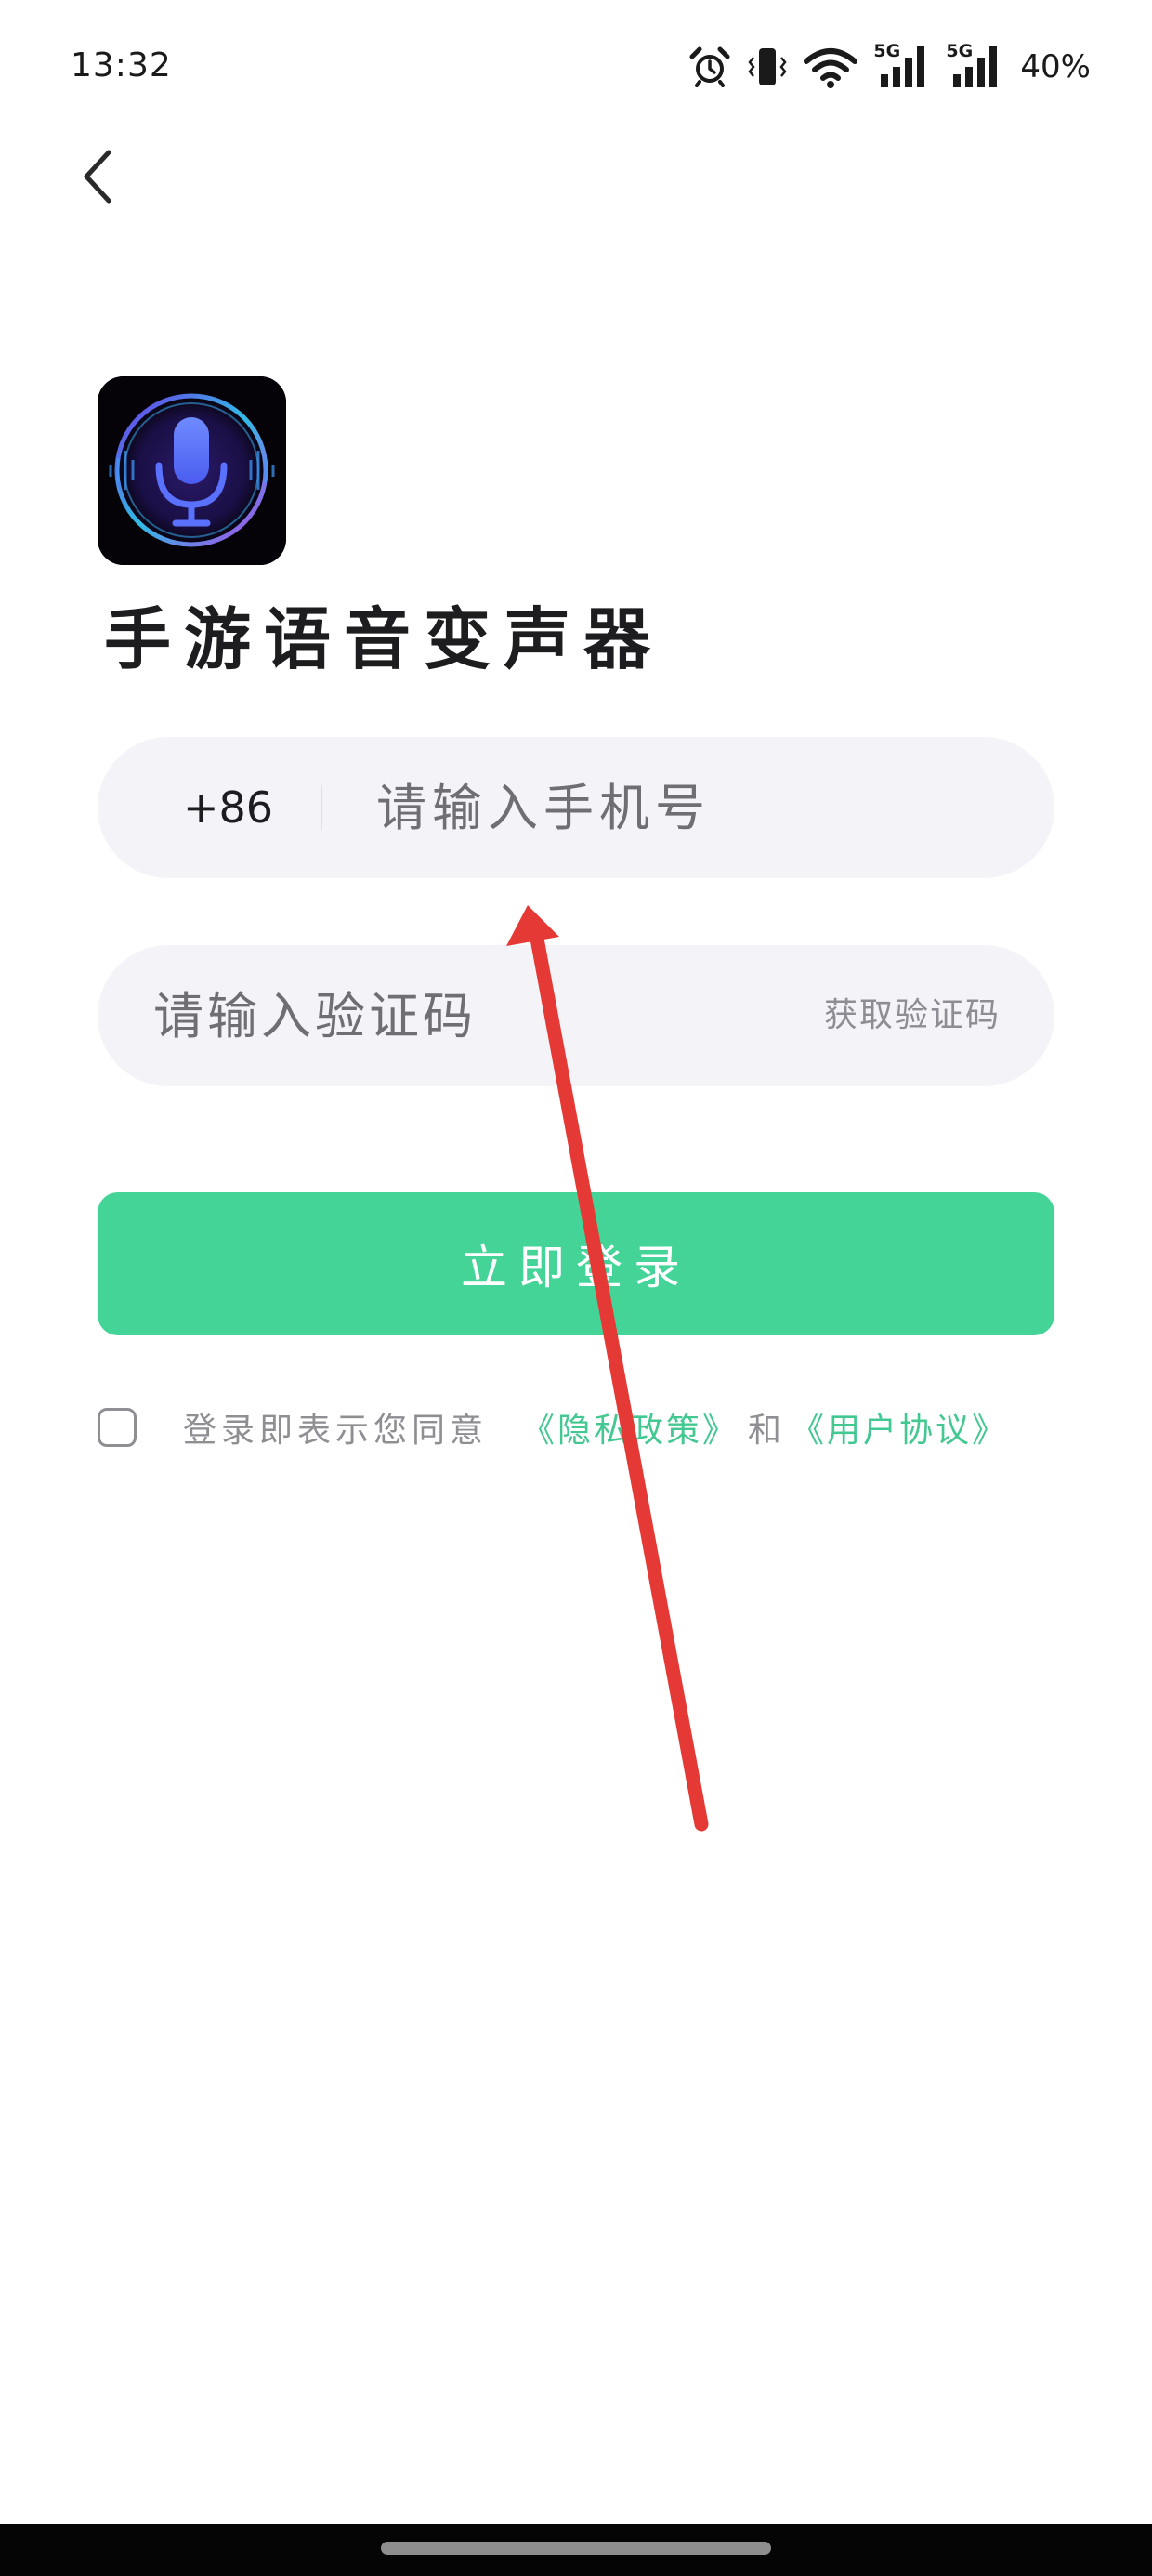 The height and width of the screenshot is (2576, 1152). I want to click on back-button, so click(97, 176).